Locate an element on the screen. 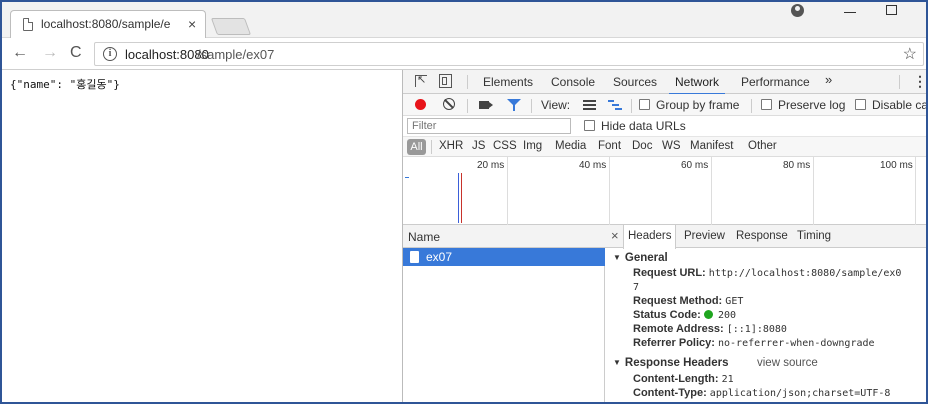 This screenshot has width=928, height=404. response-headers-section-toggle: Response Headers is located at coordinates (671, 363).